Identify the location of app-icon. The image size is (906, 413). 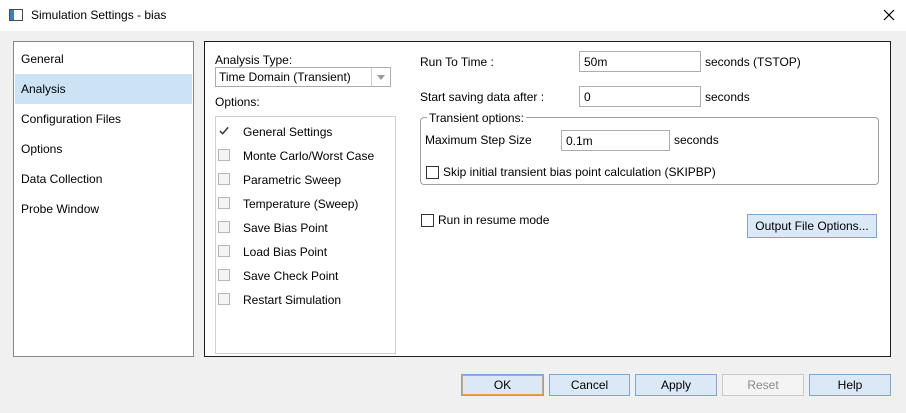
(16, 15).